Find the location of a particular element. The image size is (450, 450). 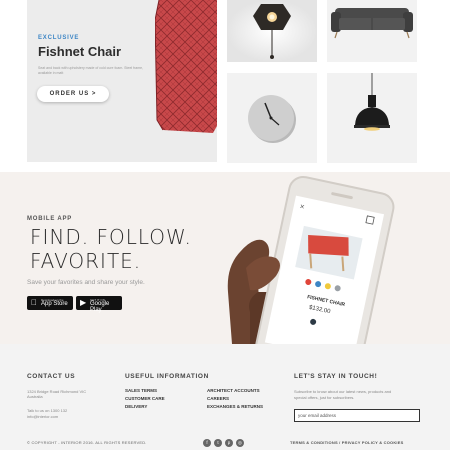

app-store-button:  Download on the App Store is located at coordinates (50, 303).